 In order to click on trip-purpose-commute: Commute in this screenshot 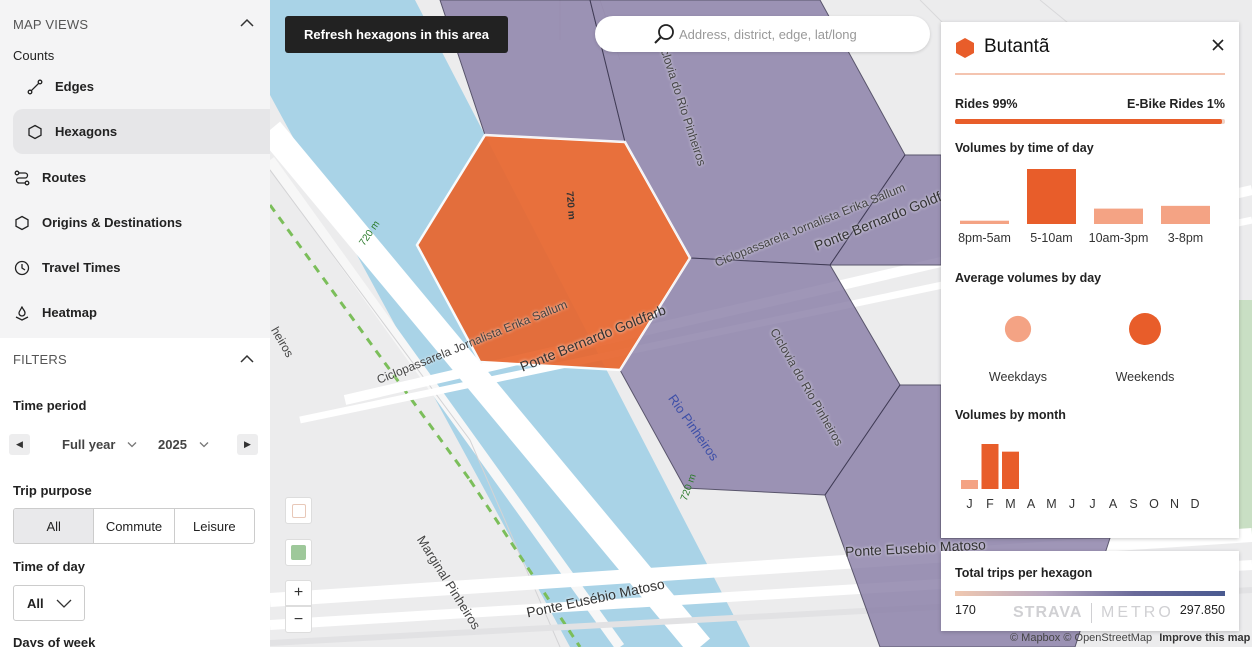, I will do `click(133, 526)`.